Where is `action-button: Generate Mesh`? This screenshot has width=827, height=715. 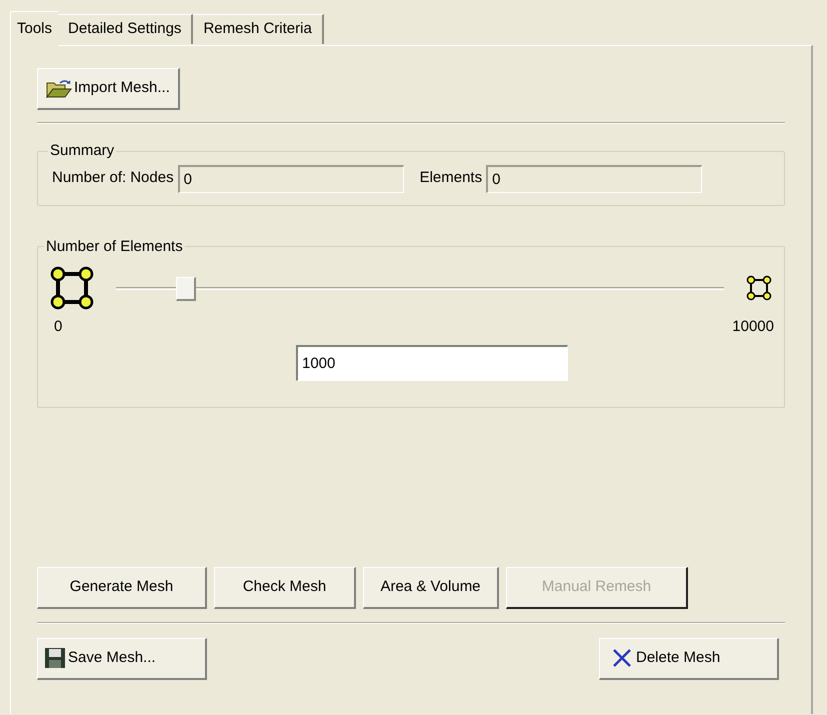 action-button: Generate Mesh is located at coordinates (122, 587).